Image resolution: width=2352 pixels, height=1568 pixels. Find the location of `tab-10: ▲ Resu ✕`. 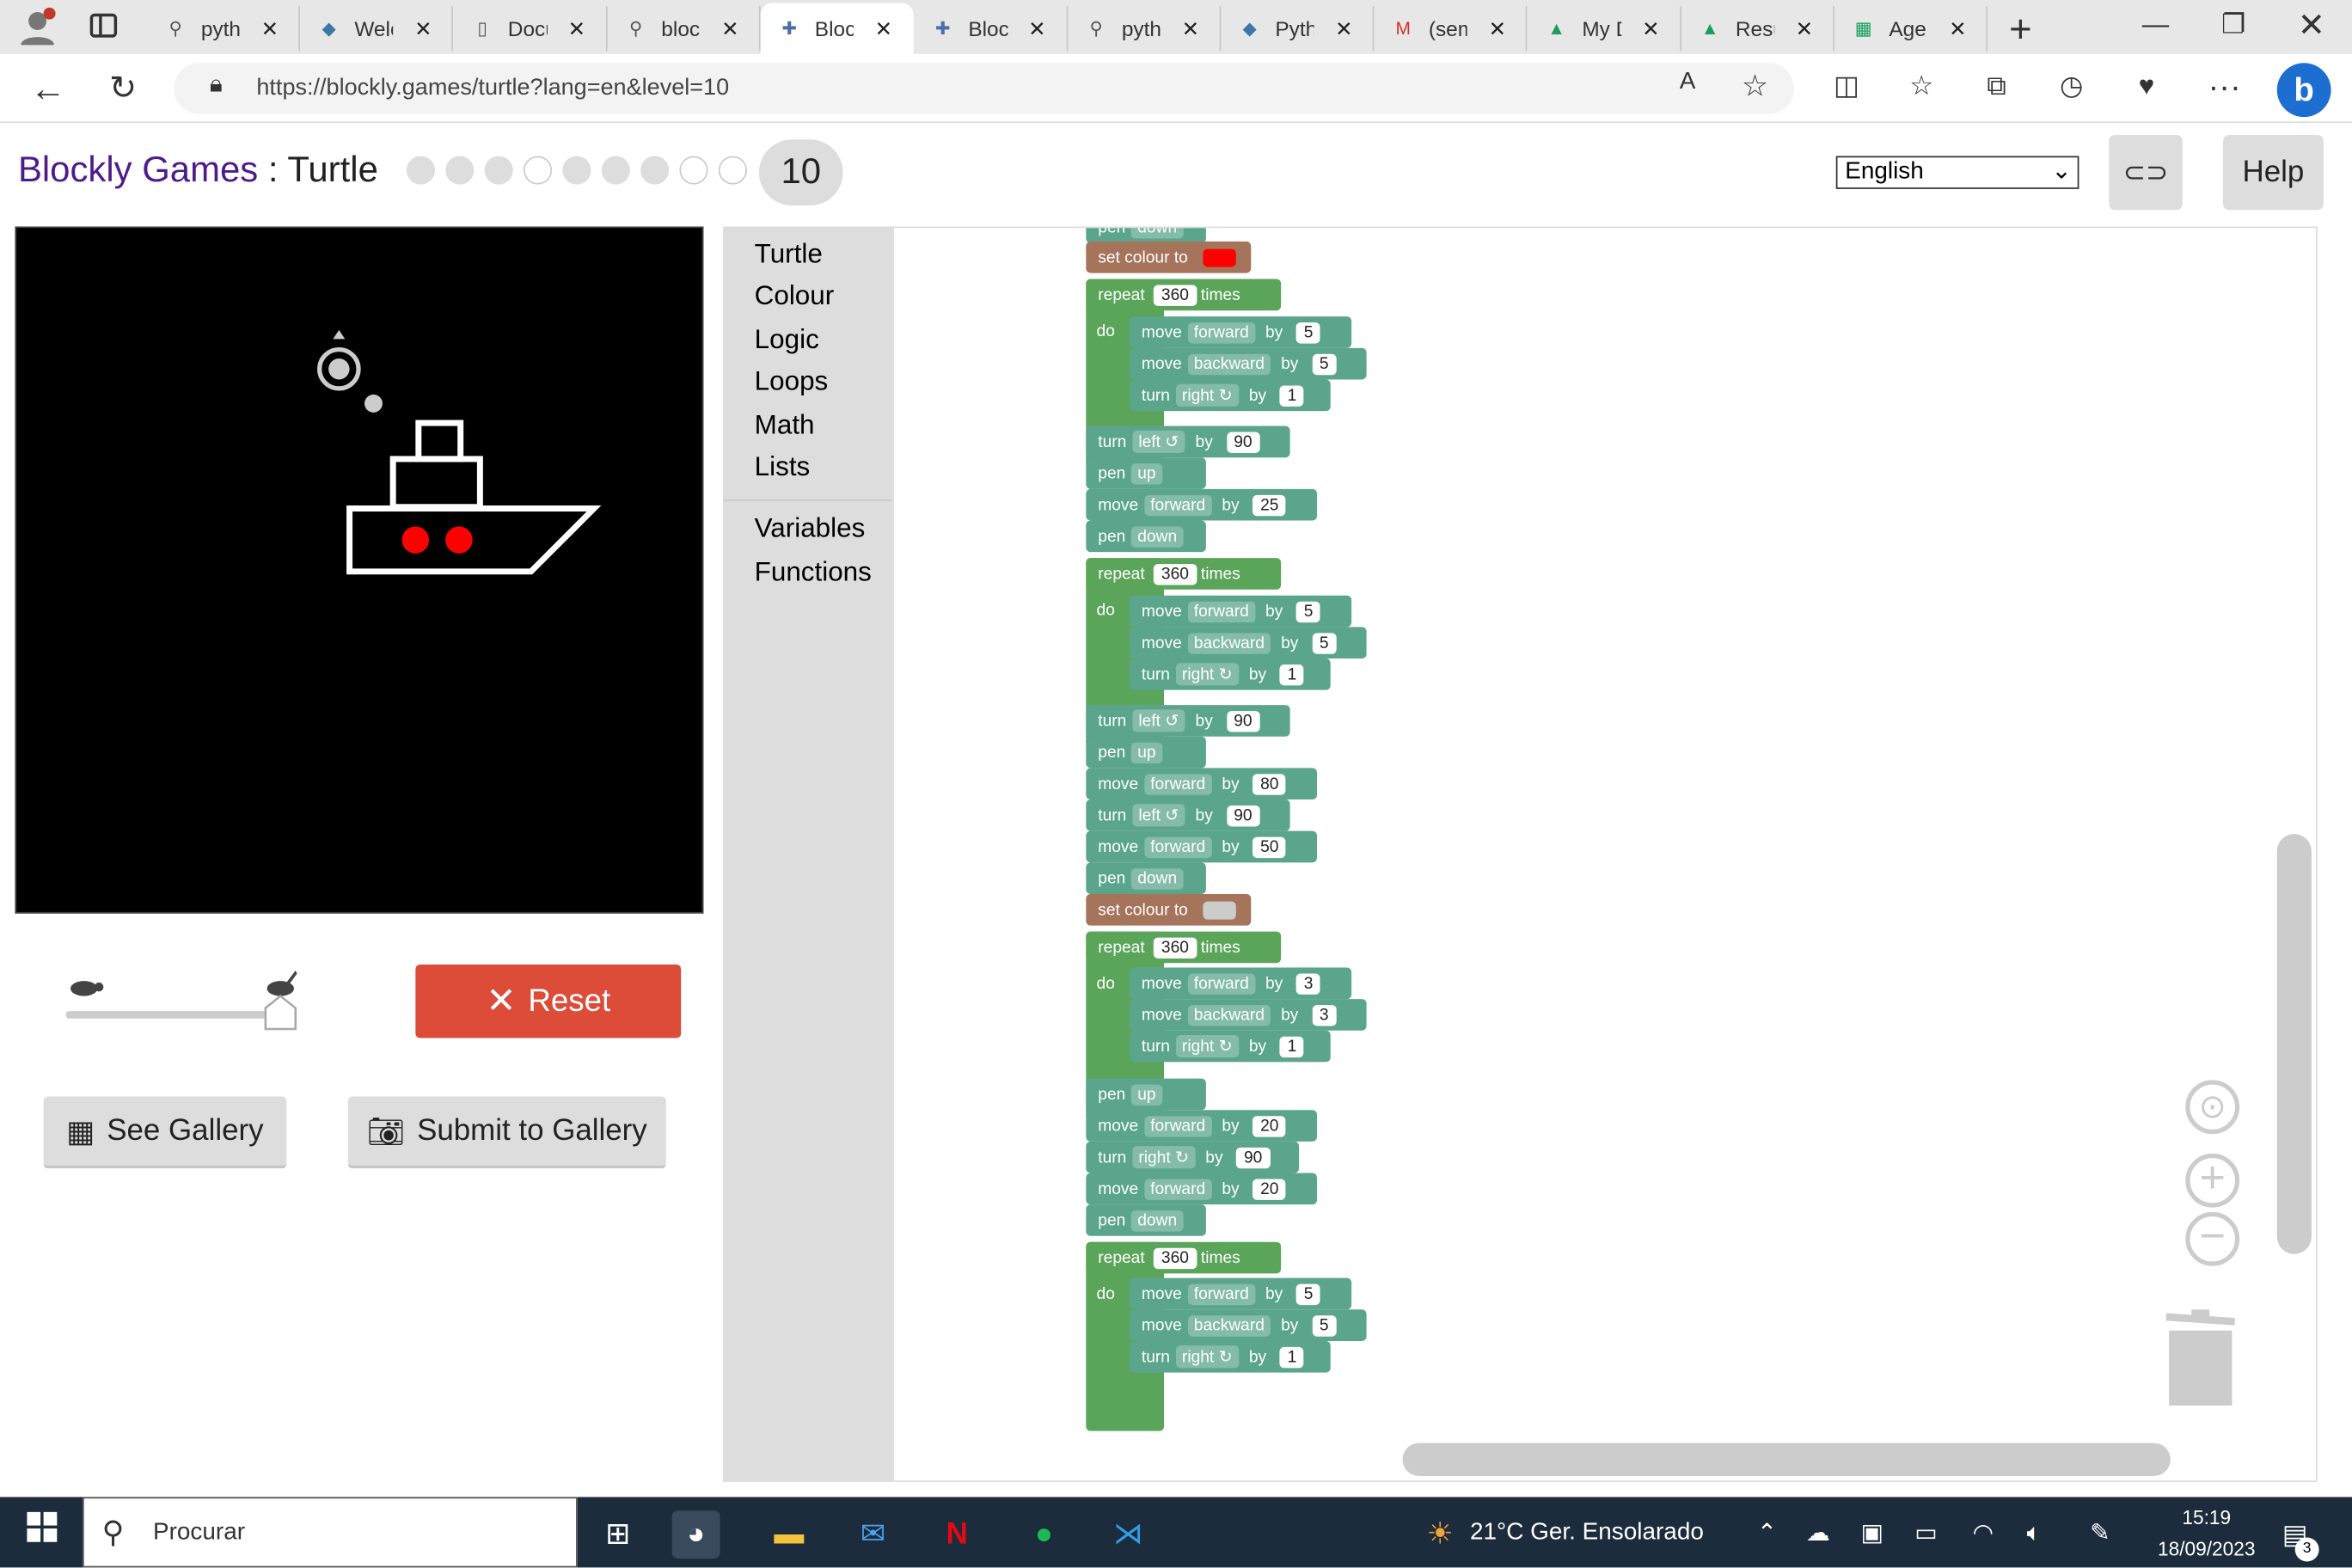

tab-10: ▲ Resu ✕ is located at coordinates (1758, 28).